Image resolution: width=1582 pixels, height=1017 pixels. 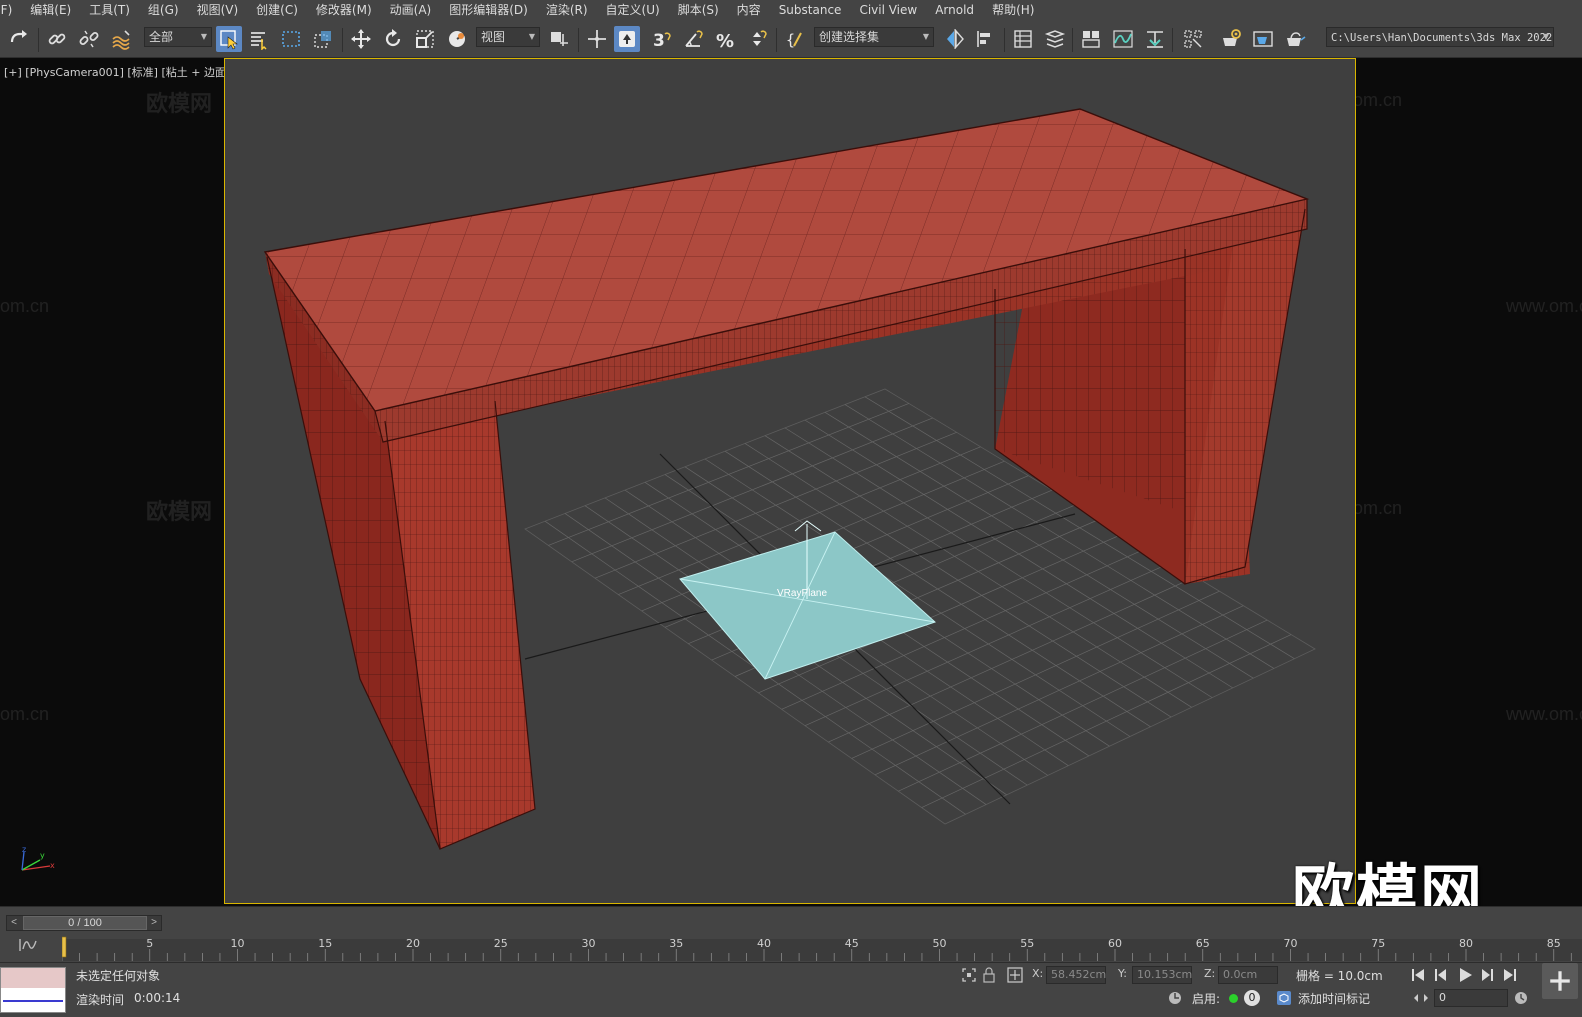 I want to click on curve-editor-icon, so click(x=1123, y=39).